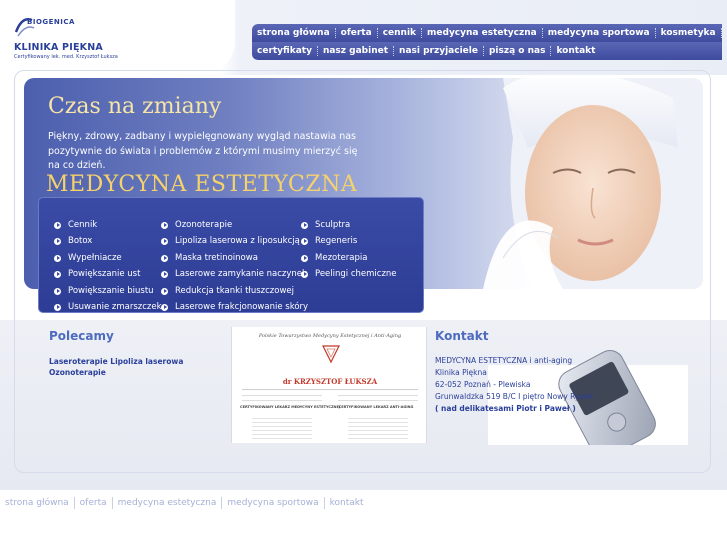 The width and height of the screenshot is (727, 545). What do you see at coordinates (66, 57) in the screenshot?
I see `logo-subtitle: Certyfikowany lek. med. Krzysztof Łuksza` at bounding box center [66, 57].